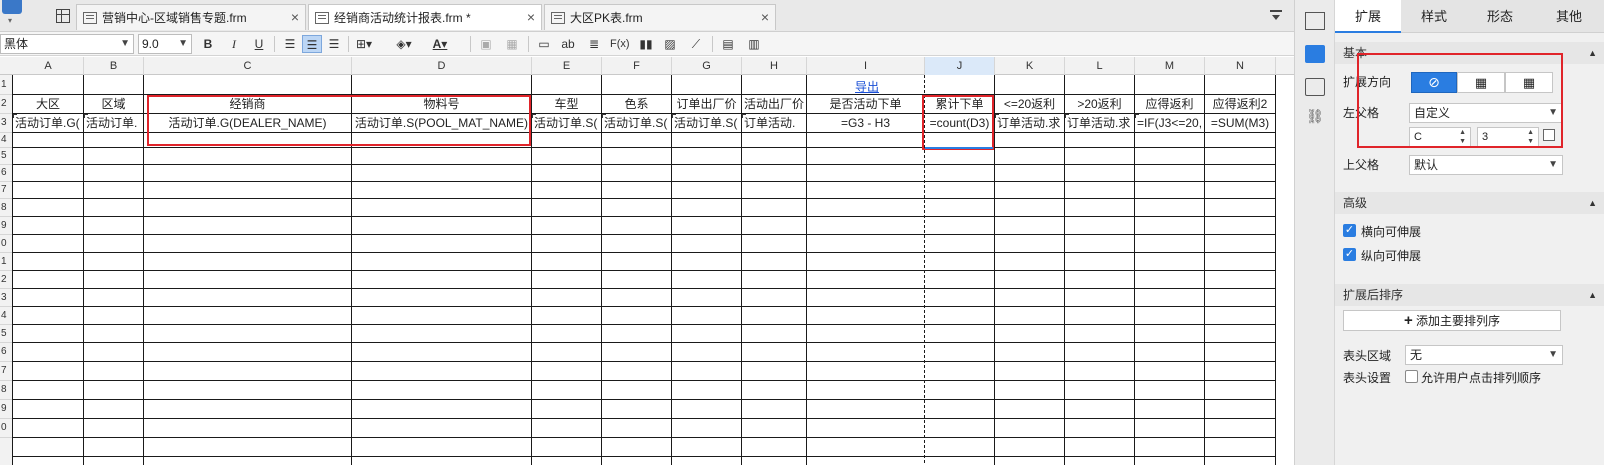  I want to click on header-cell-e2: 车型, so click(566, 104).